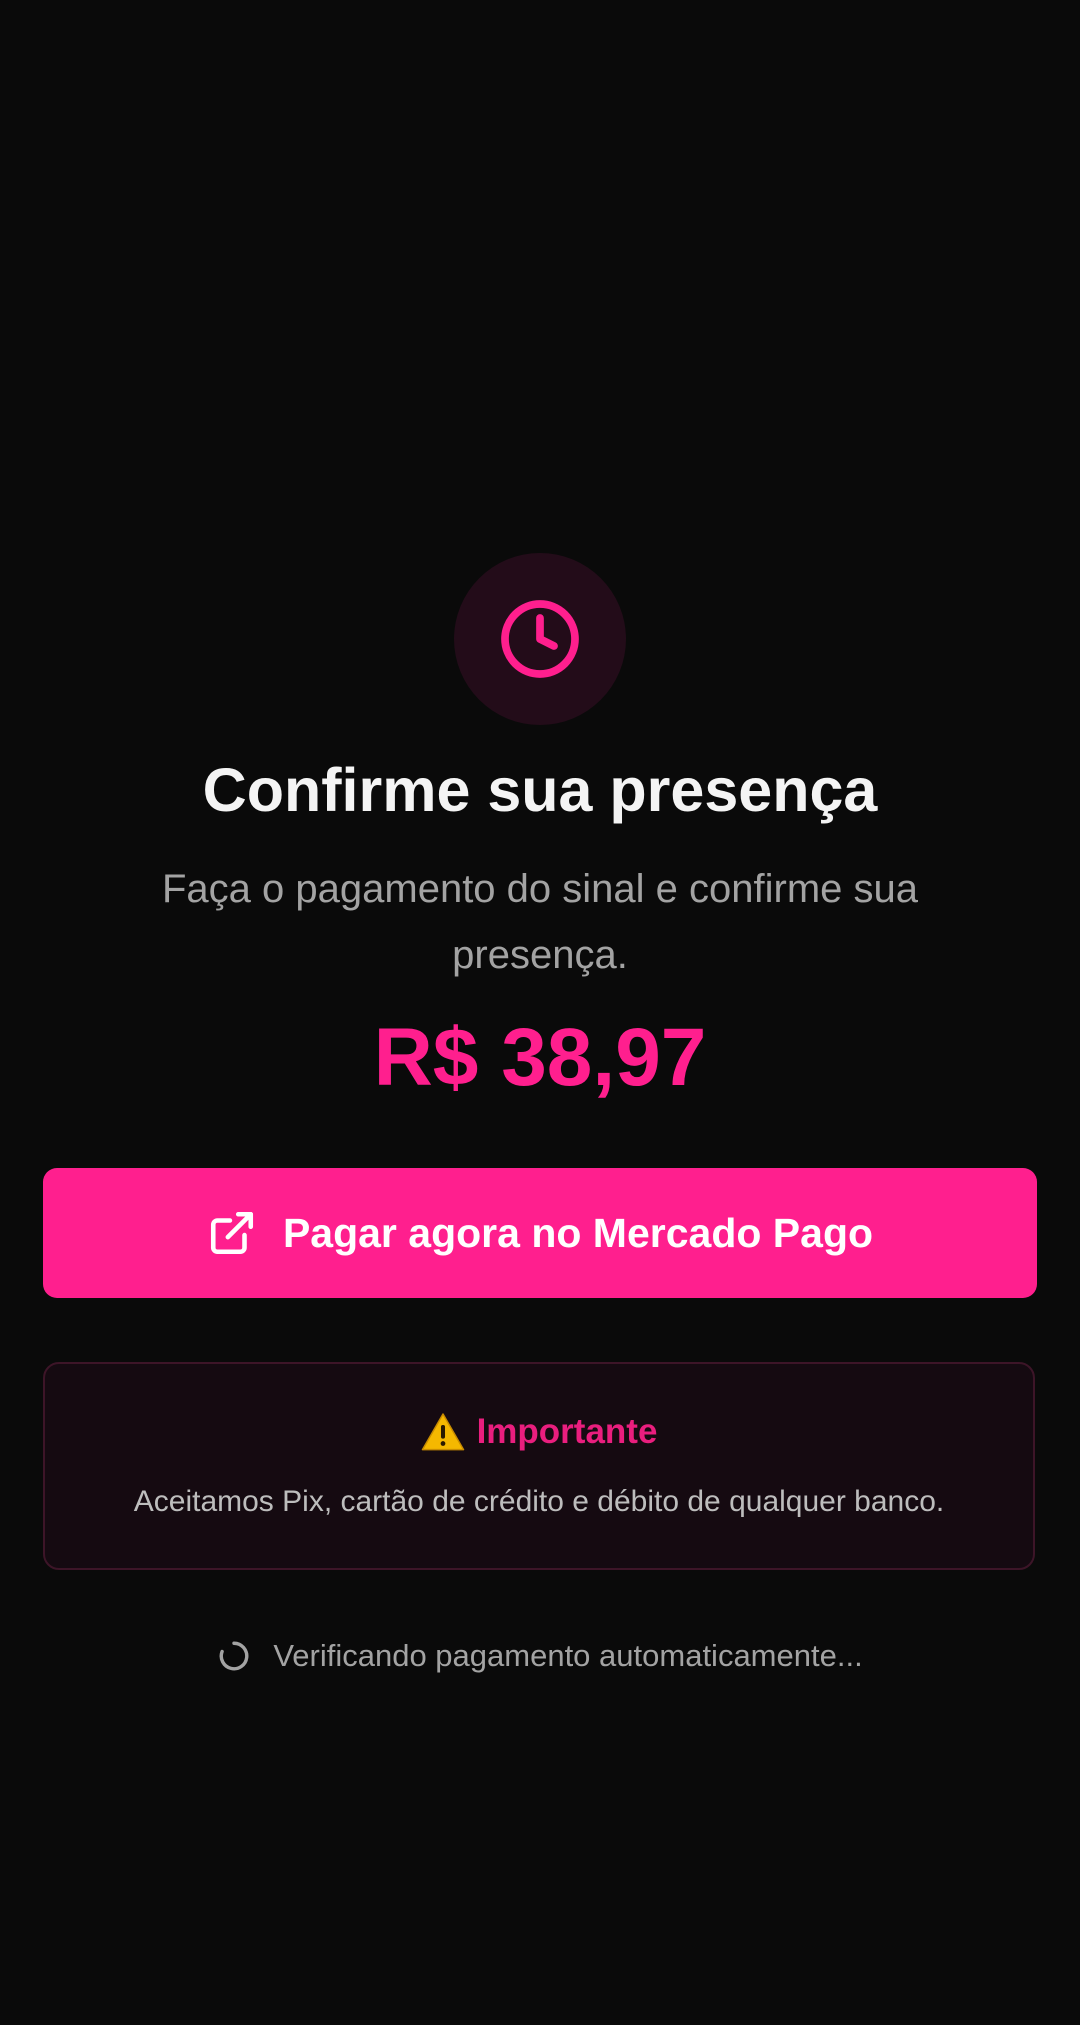 The width and height of the screenshot is (1080, 2025). I want to click on pay-now-button: Pagar agora no Mercado Pago, so click(540, 1233).